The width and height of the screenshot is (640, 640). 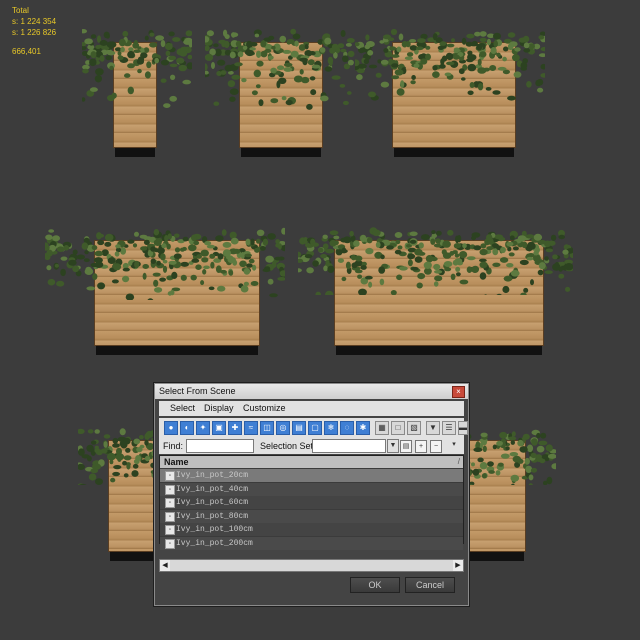 What do you see at coordinates (288, 446) in the screenshot?
I see `selection-set-label: Selection Set:` at bounding box center [288, 446].